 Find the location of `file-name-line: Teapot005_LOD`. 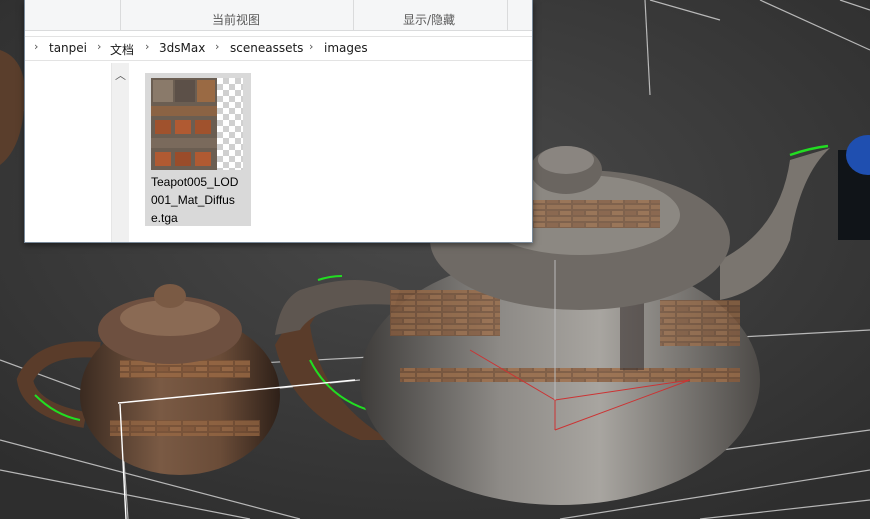

file-name-line: Teapot005_LOD is located at coordinates (195, 182).